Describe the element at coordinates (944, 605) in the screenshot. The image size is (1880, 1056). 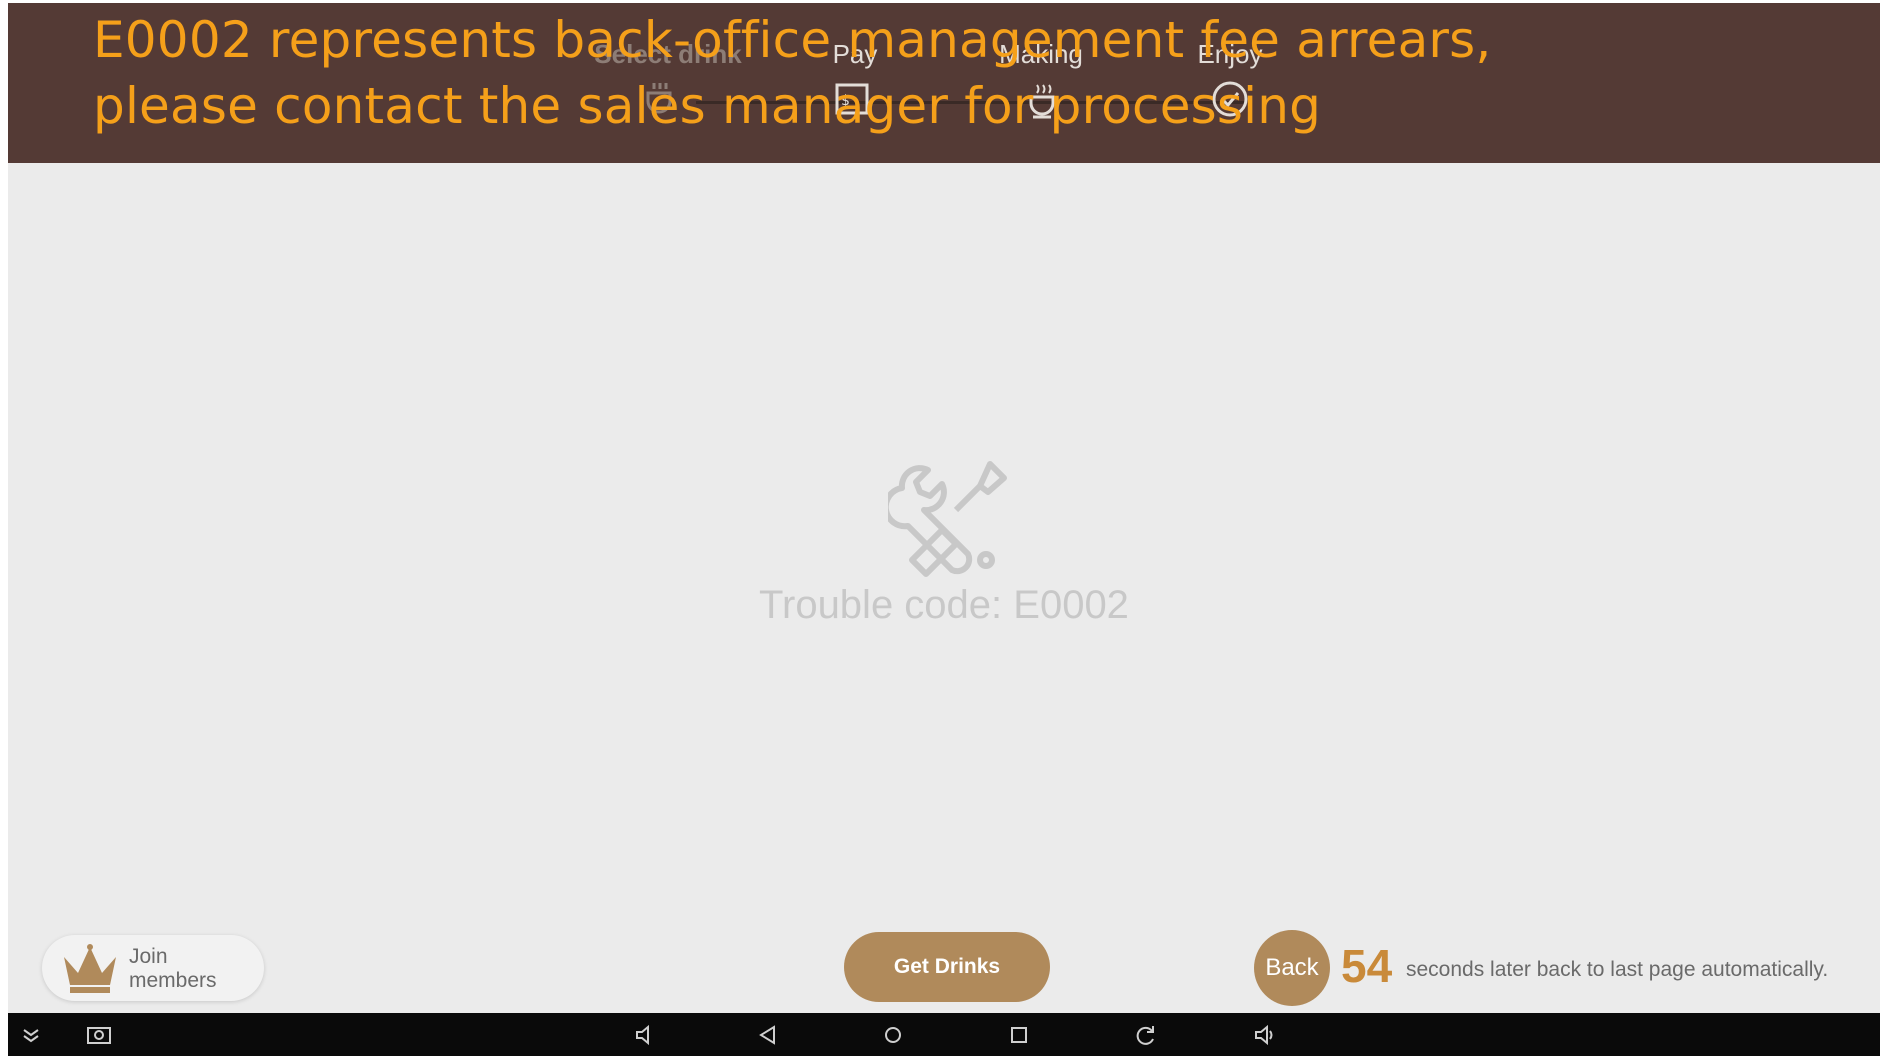
I see `trouble-code: Trouble code: E0002` at that location.